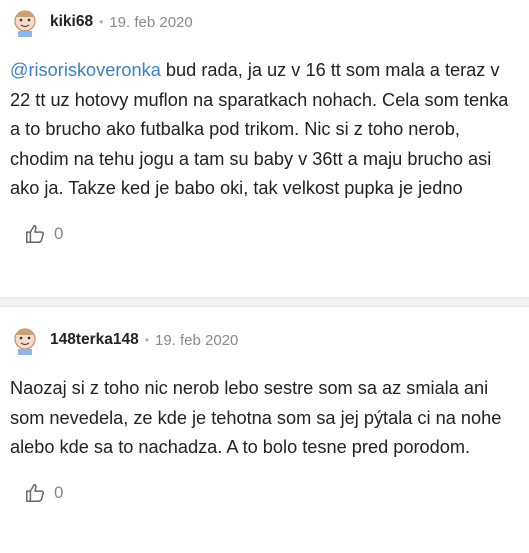  What do you see at coordinates (94, 340) in the screenshot?
I see `username: 148terka148` at bounding box center [94, 340].